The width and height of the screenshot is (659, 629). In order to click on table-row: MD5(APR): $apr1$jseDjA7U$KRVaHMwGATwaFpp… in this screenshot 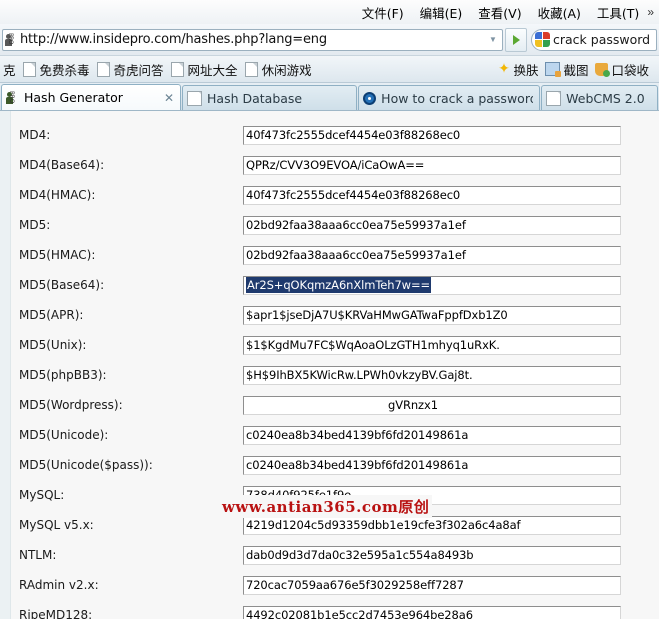, I will do `click(329, 315)`.